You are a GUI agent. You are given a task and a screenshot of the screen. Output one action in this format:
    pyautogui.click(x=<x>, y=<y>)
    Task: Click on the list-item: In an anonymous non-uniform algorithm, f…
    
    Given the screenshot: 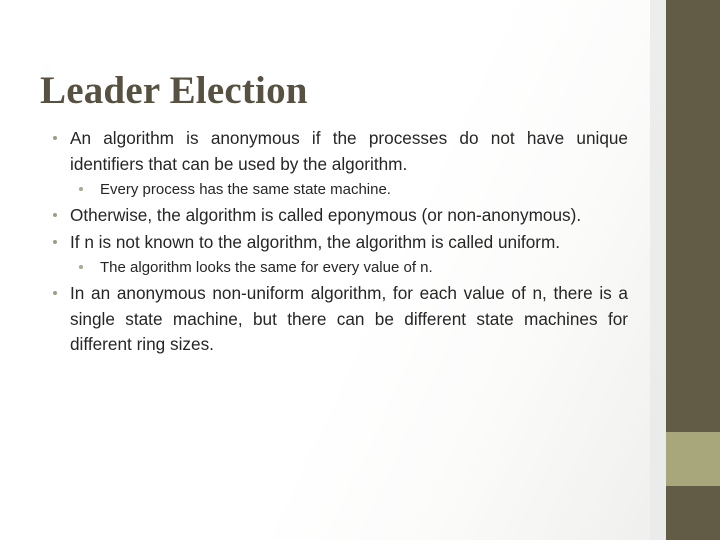 What is the action you would take?
    pyautogui.click(x=338, y=319)
    